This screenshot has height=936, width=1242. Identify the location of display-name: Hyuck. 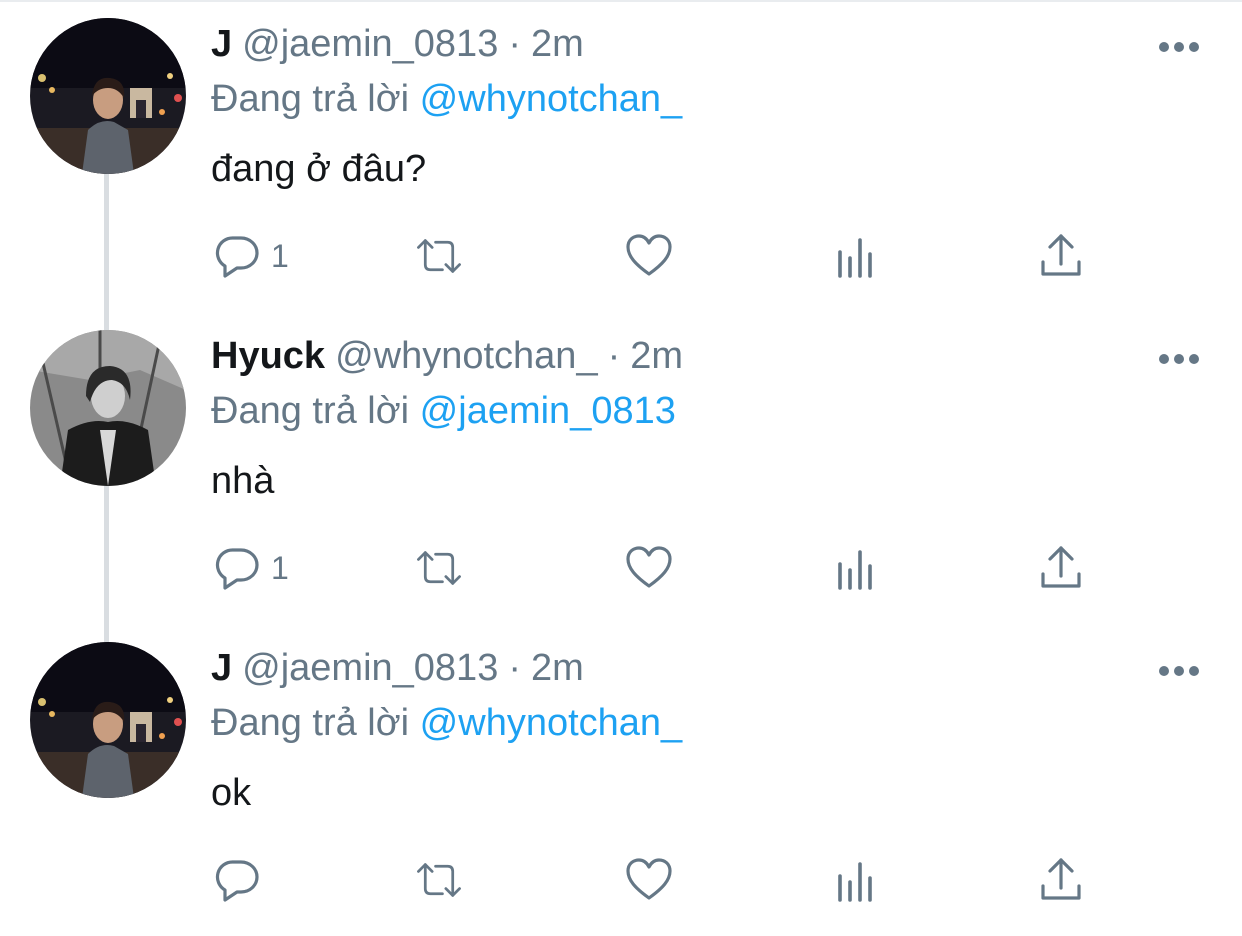
(268, 356).